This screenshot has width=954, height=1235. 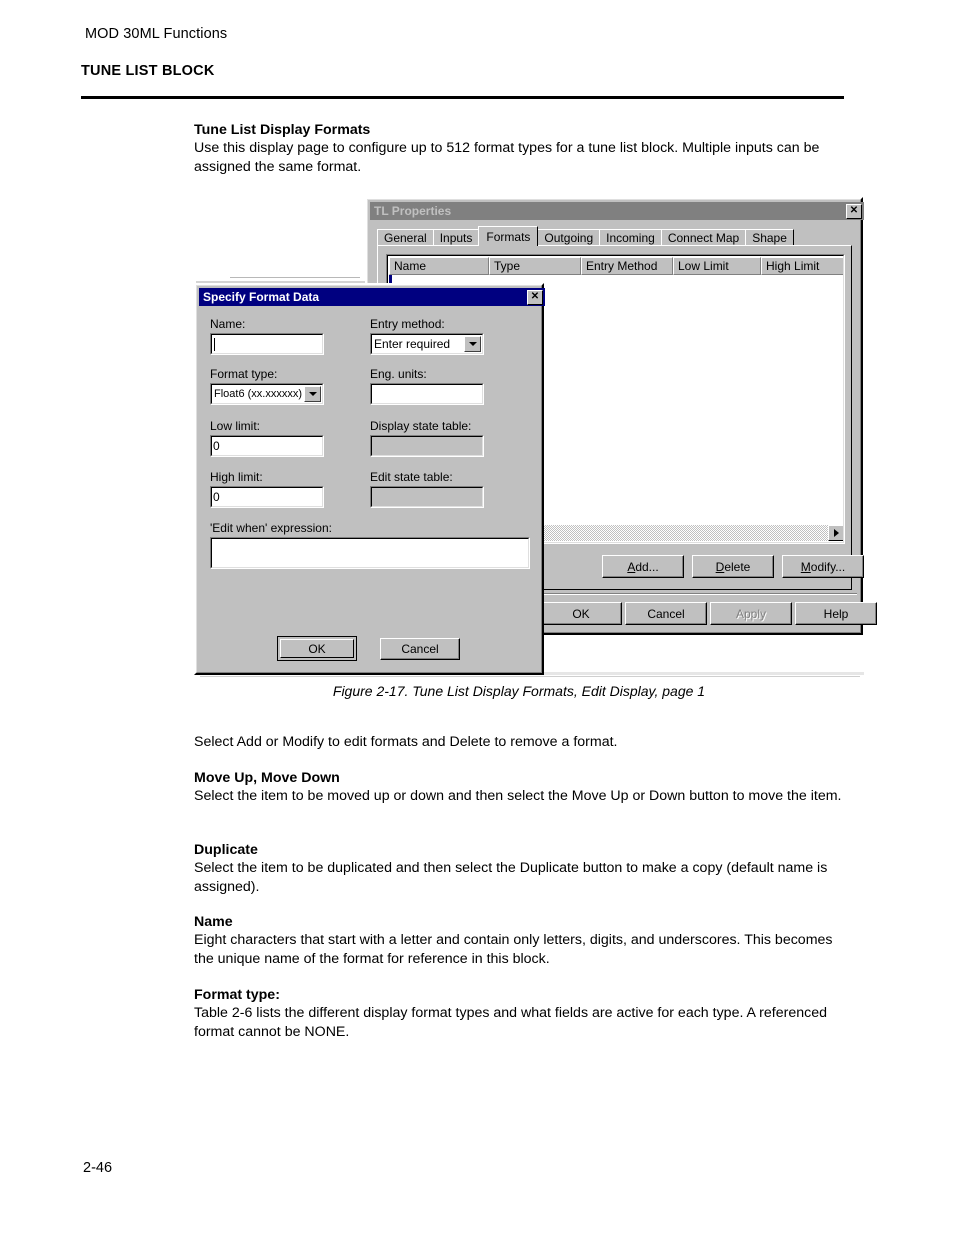 I want to click on column-header-low-limit: Low Limit, so click(x=717, y=266).